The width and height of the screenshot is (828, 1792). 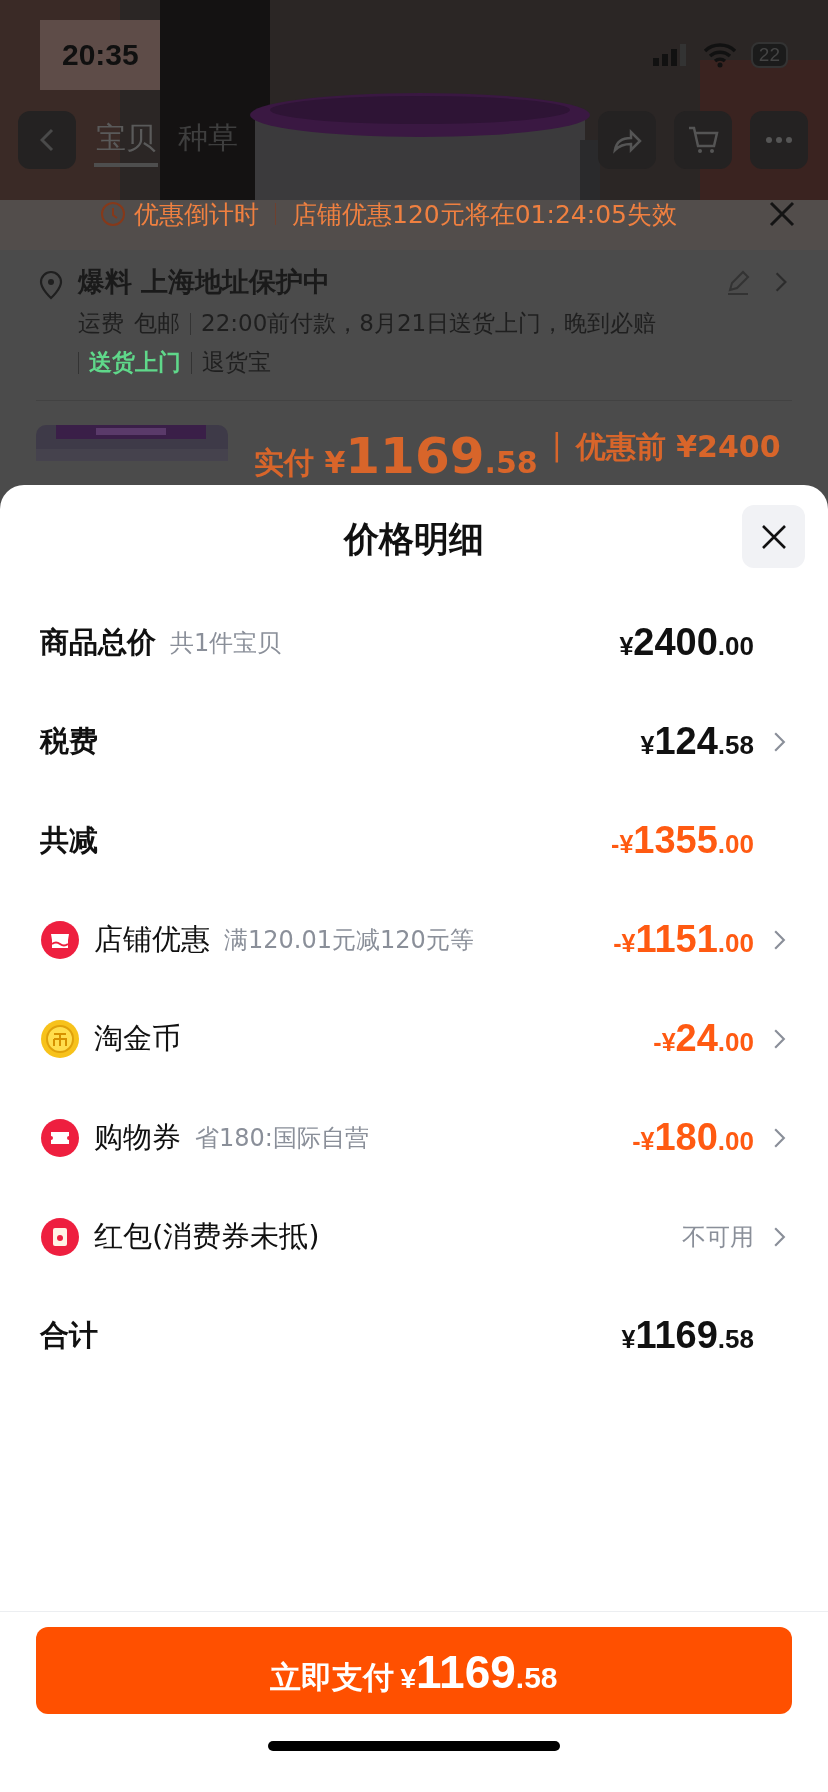 What do you see at coordinates (697, 741) in the screenshot?
I see `amount: ¥124.58` at bounding box center [697, 741].